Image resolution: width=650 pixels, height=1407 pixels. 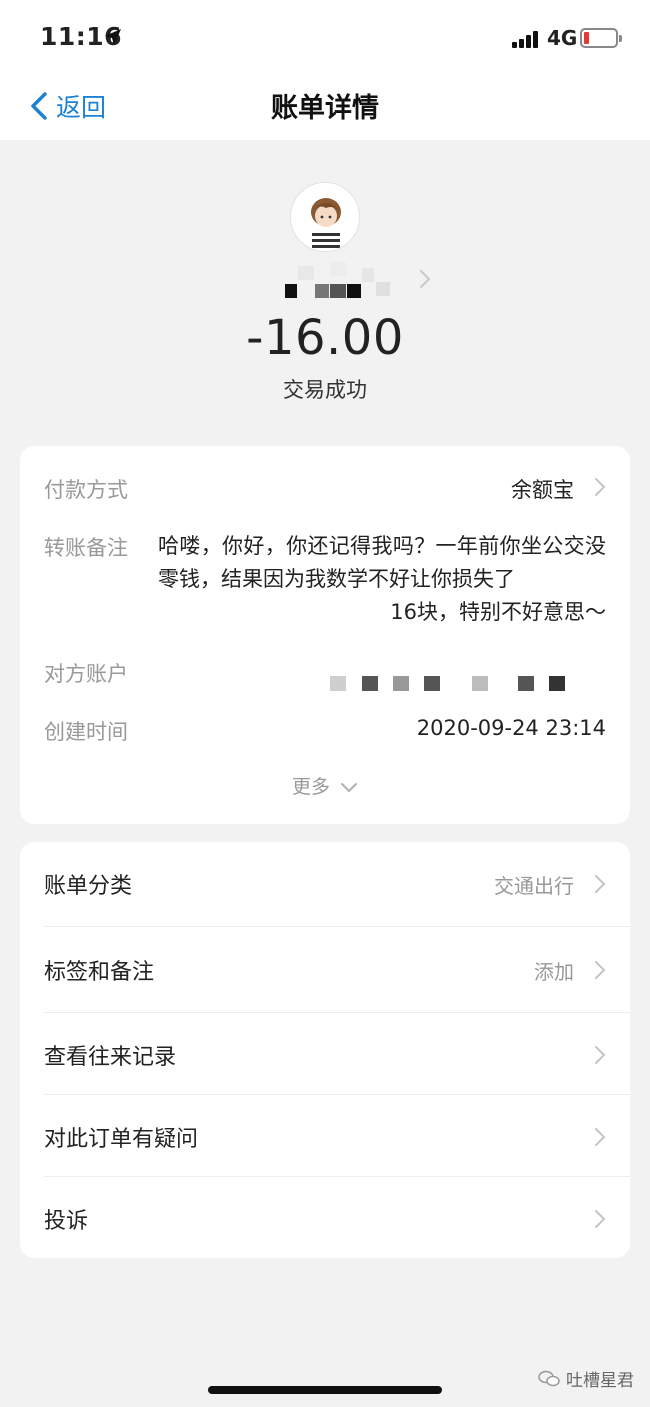 What do you see at coordinates (325, 1218) in the screenshot?
I see `list-row-complaint: 投诉` at bounding box center [325, 1218].